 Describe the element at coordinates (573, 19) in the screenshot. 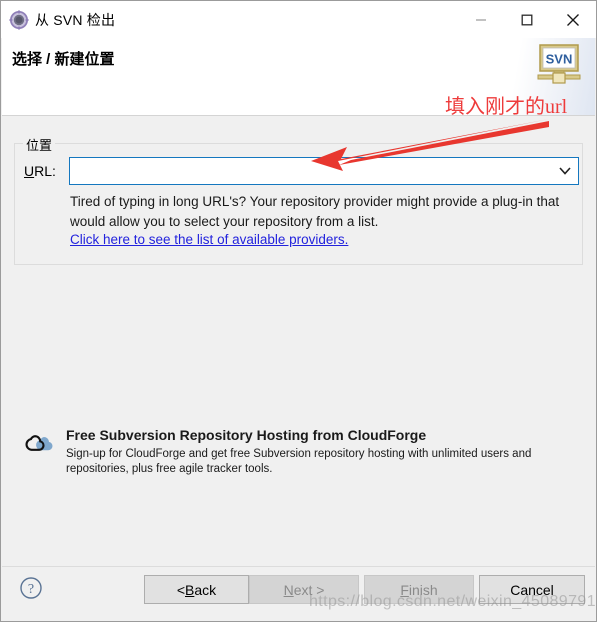

I see `close-icon` at that location.